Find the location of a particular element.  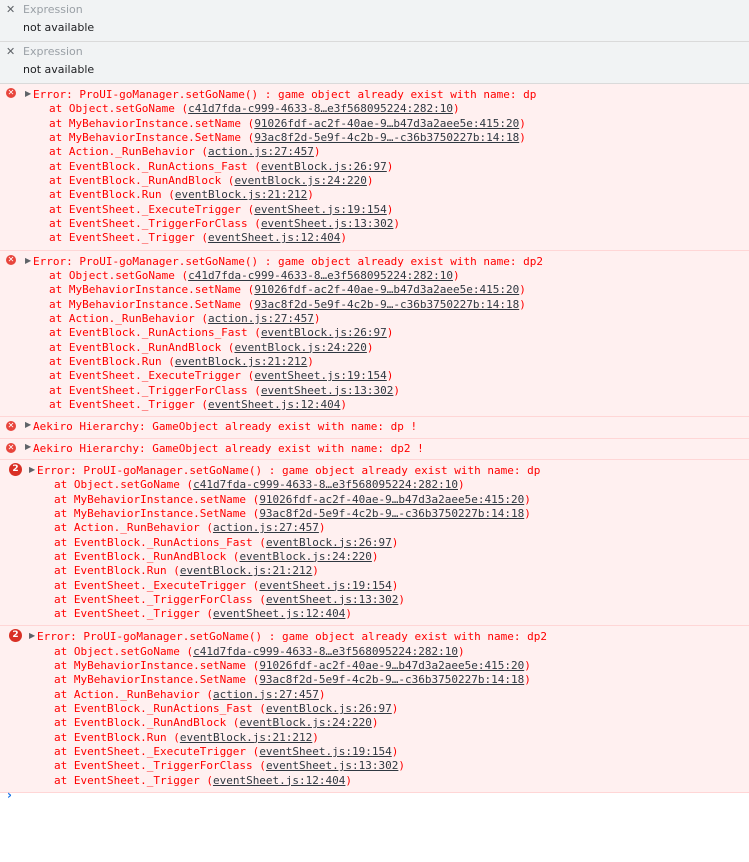

prompt-chevron-icon: › is located at coordinates (9, 795).